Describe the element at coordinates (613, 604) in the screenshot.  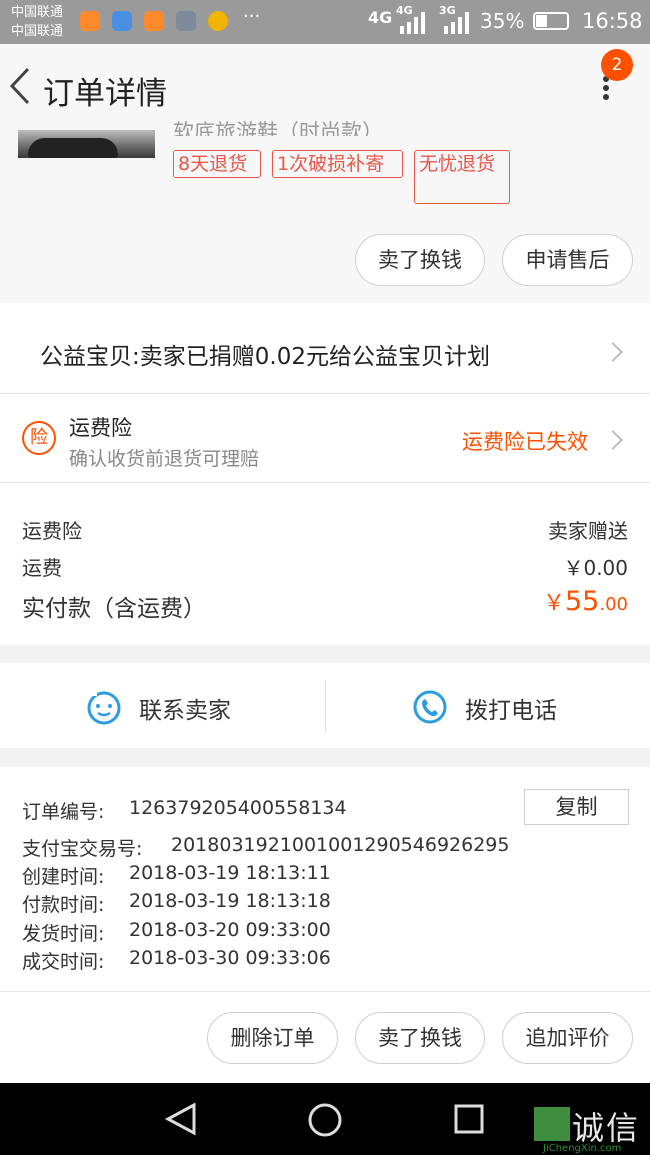
I see `total-decimal: .00` at that location.